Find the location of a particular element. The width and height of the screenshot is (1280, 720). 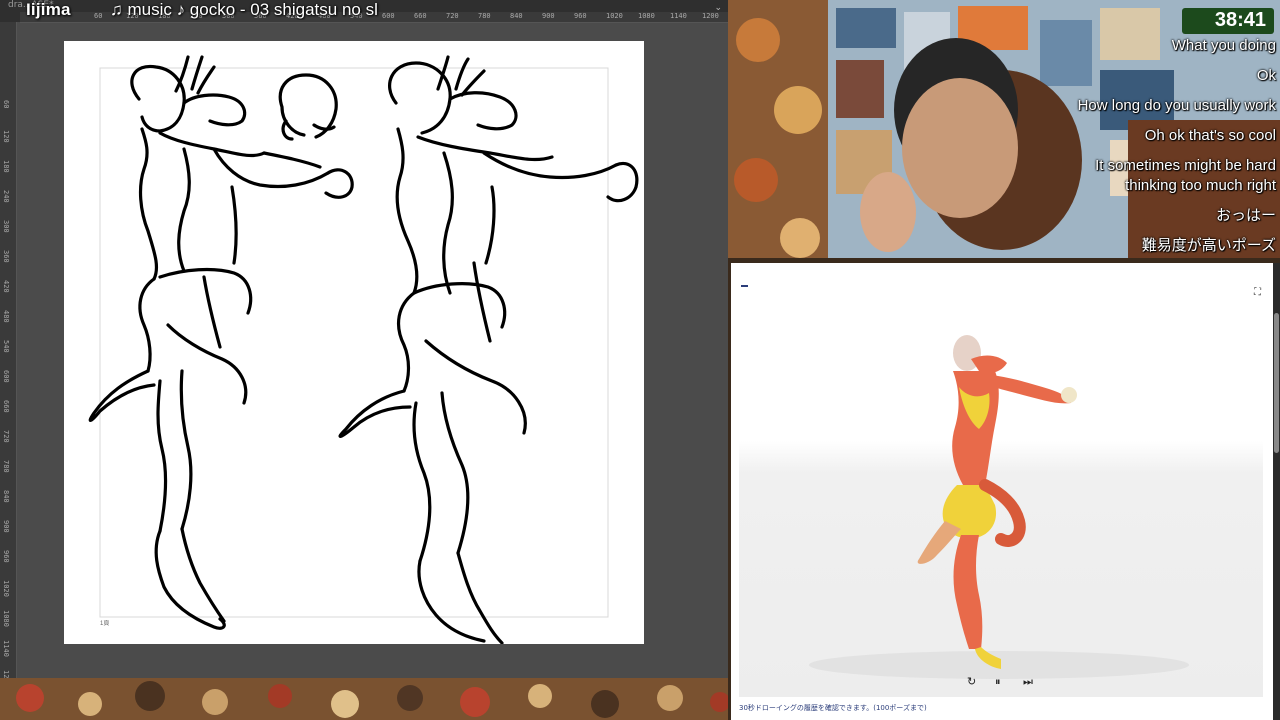

ruler-tick-label: 420 is located at coordinates (6, 286).